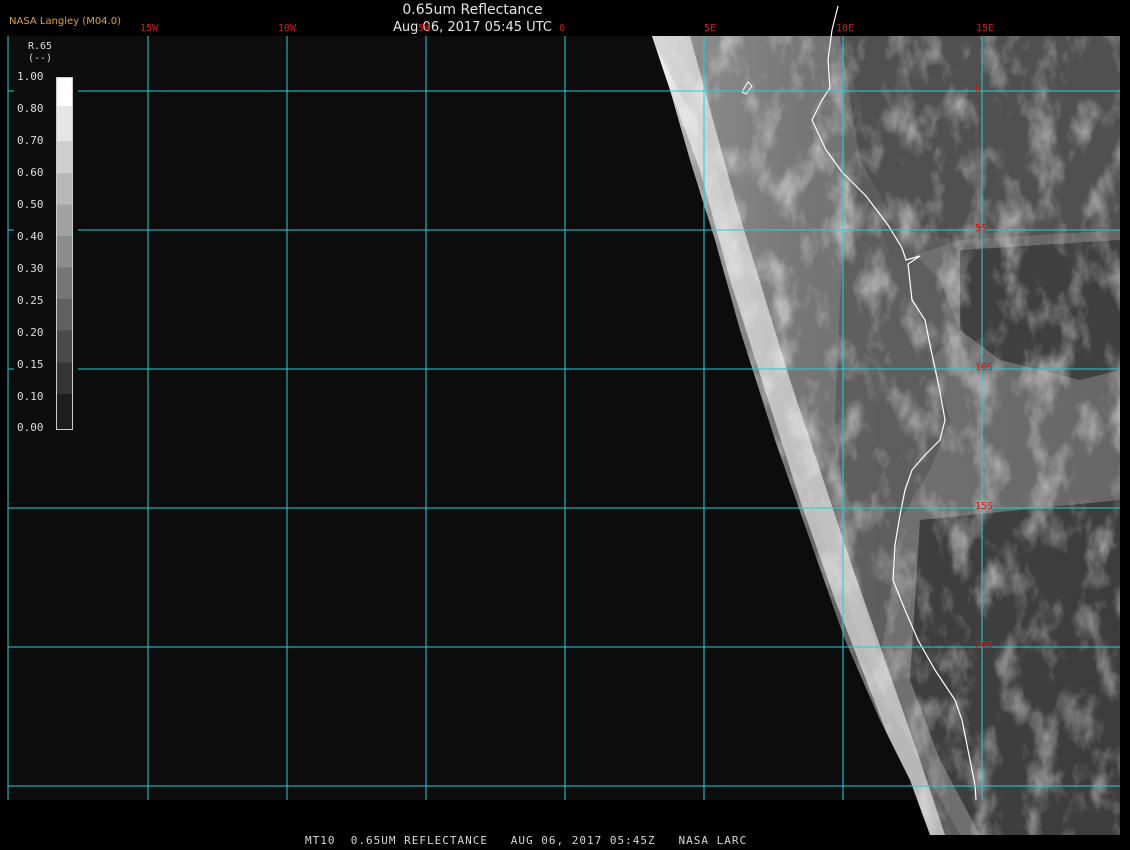 The width and height of the screenshot is (1130, 850). I want to click on lon-label-10w: 10W, so click(287, 28).